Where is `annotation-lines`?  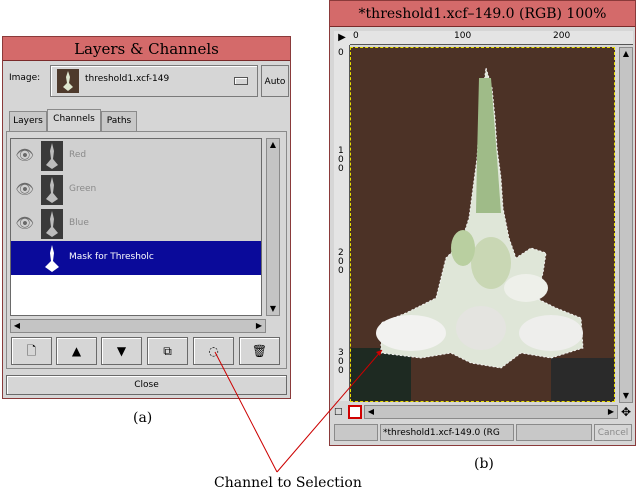
annotation-lines is located at coordinates (298, 411).